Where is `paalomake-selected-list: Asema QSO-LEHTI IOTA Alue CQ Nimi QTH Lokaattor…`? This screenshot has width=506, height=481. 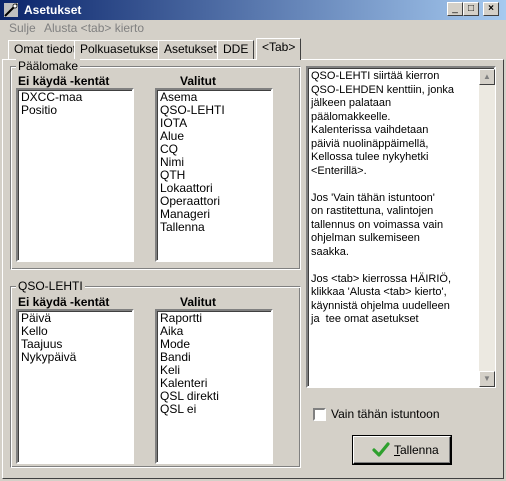
paalomake-selected-list: Asema QSO-LEHTI IOTA Alue CQ Nimi QTH Lokaattor… is located at coordinates (214, 175).